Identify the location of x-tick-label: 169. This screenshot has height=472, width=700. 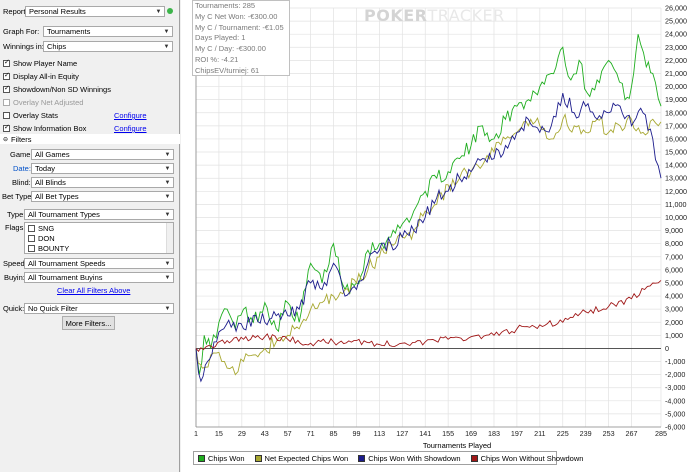
(471, 433).